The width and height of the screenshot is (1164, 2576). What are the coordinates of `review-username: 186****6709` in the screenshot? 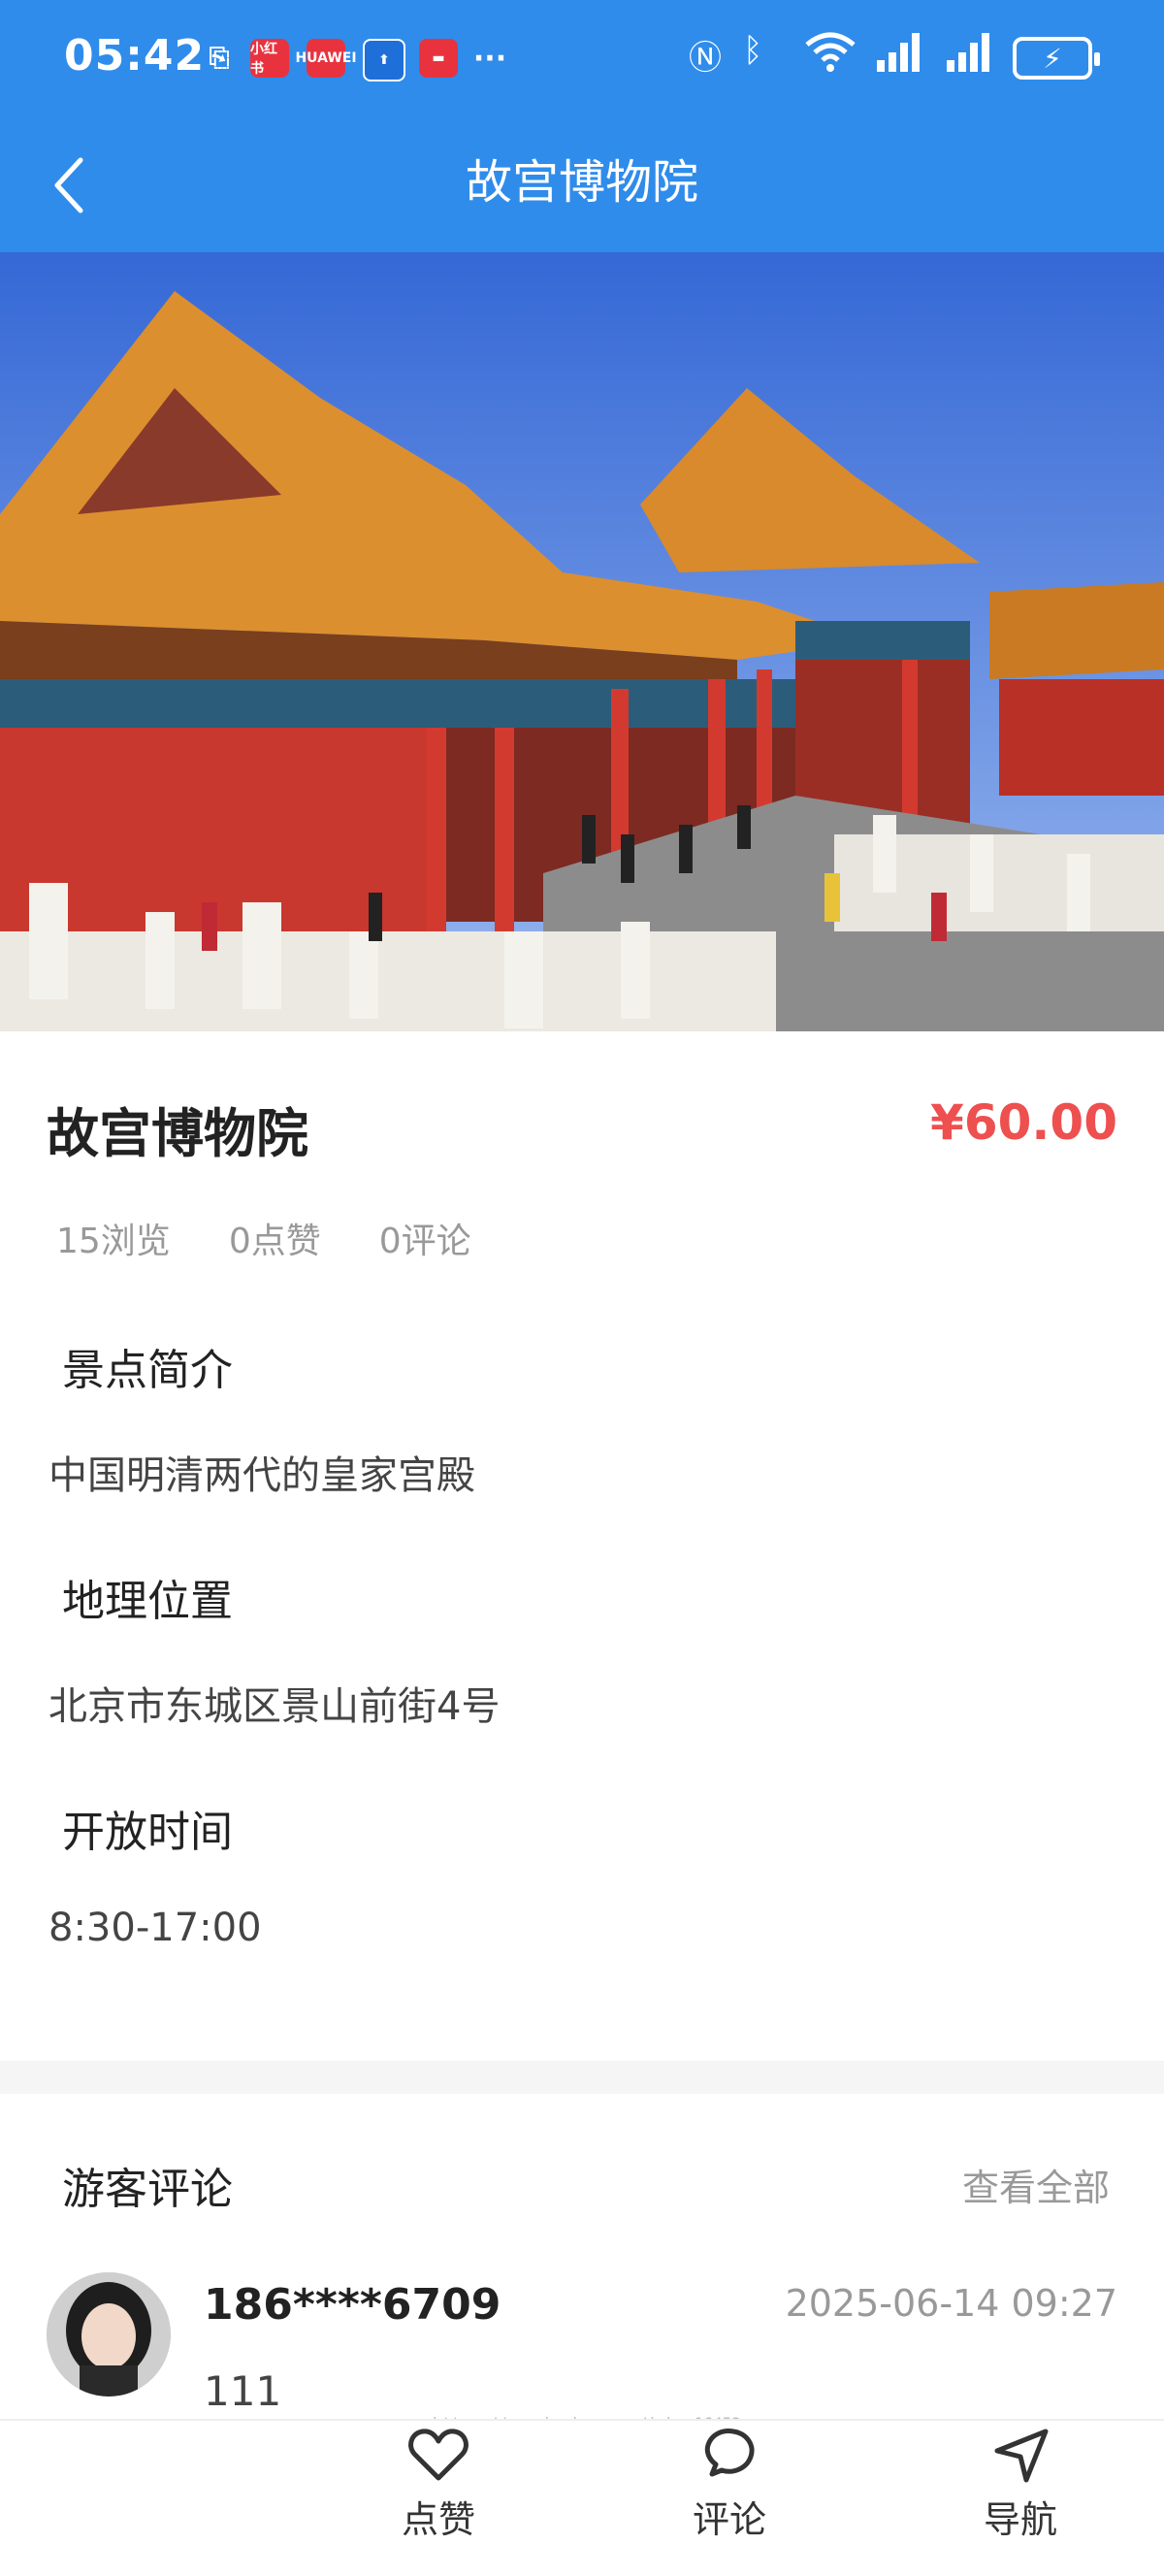 It's located at (352, 2305).